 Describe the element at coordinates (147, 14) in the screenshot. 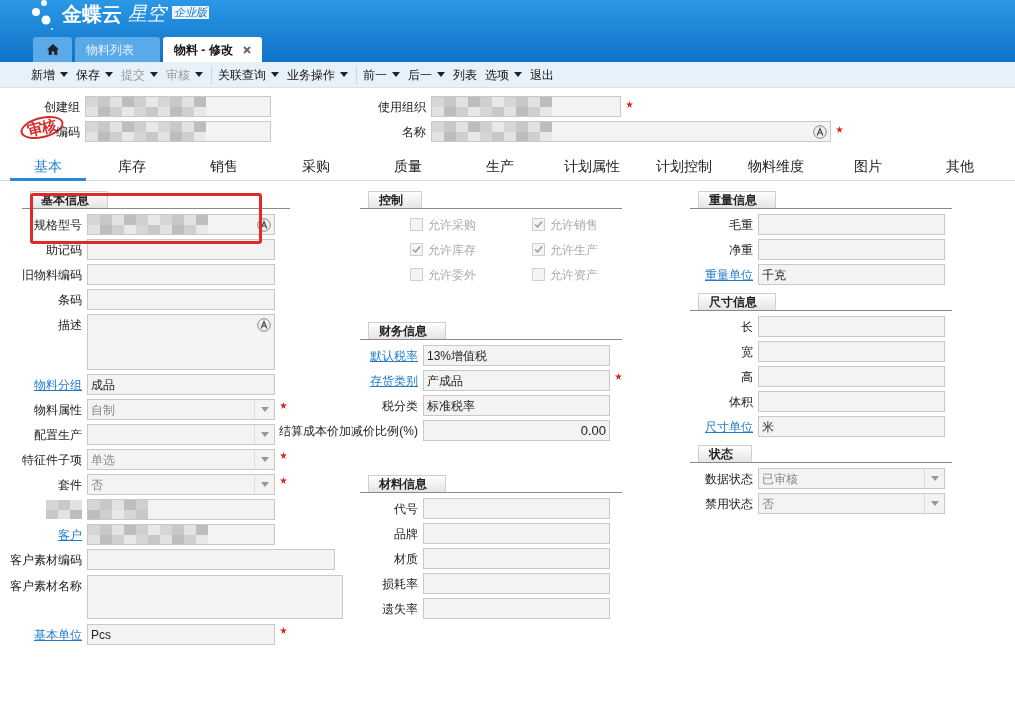

I see `product-name: 星空` at that location.